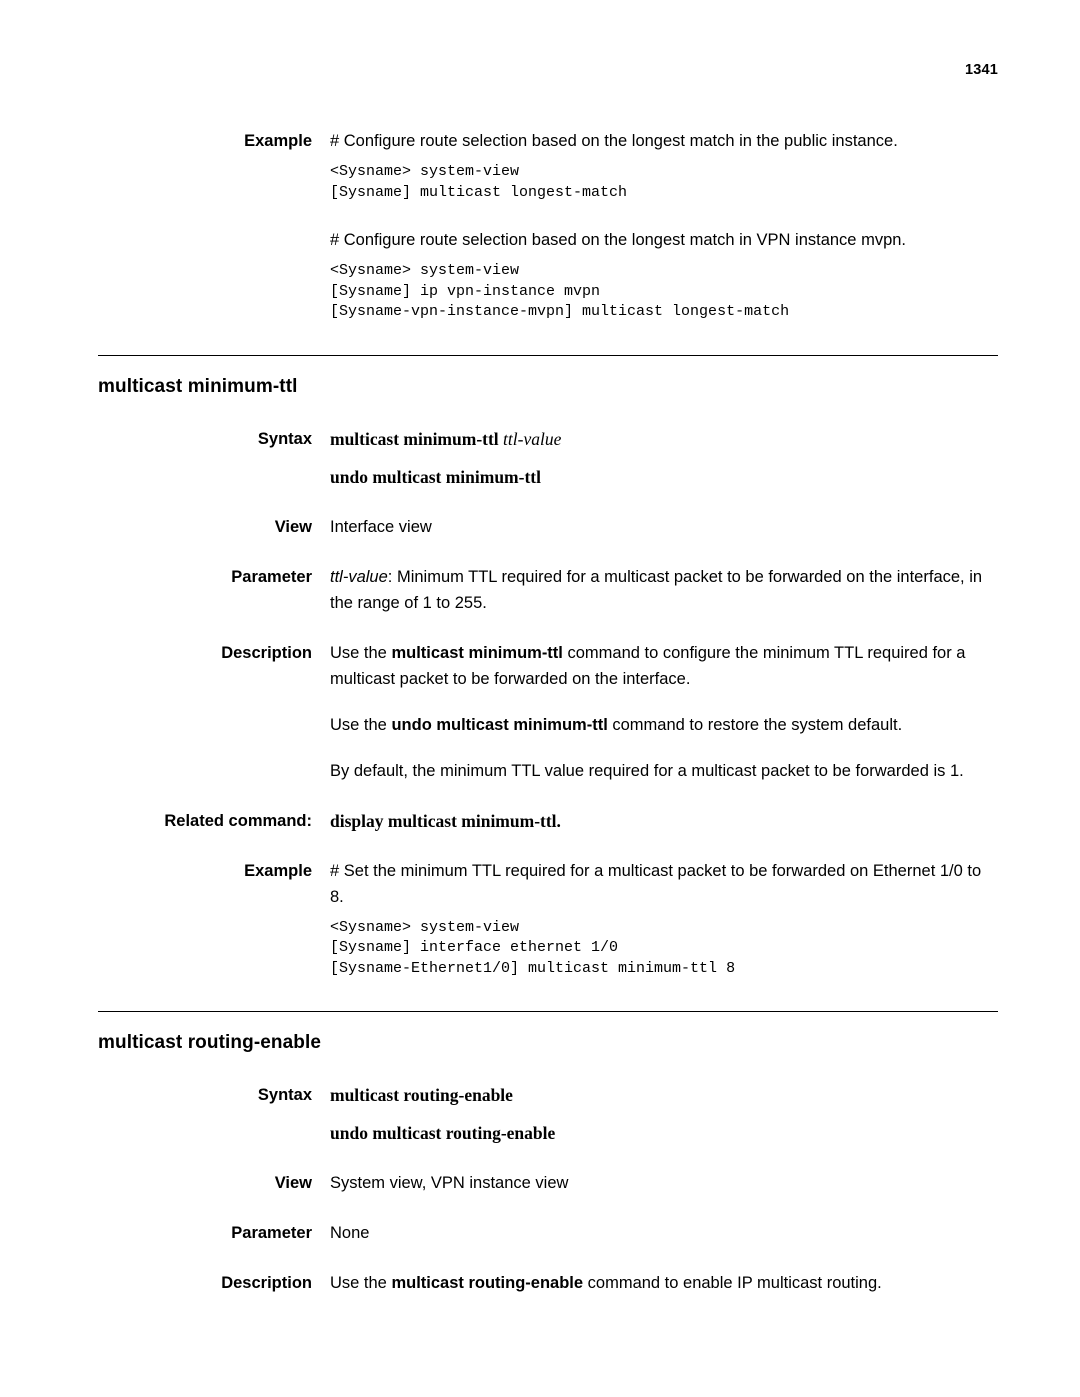  I want to click on desc-p1-command: multicast minimum-ttl, so click(477, 652).